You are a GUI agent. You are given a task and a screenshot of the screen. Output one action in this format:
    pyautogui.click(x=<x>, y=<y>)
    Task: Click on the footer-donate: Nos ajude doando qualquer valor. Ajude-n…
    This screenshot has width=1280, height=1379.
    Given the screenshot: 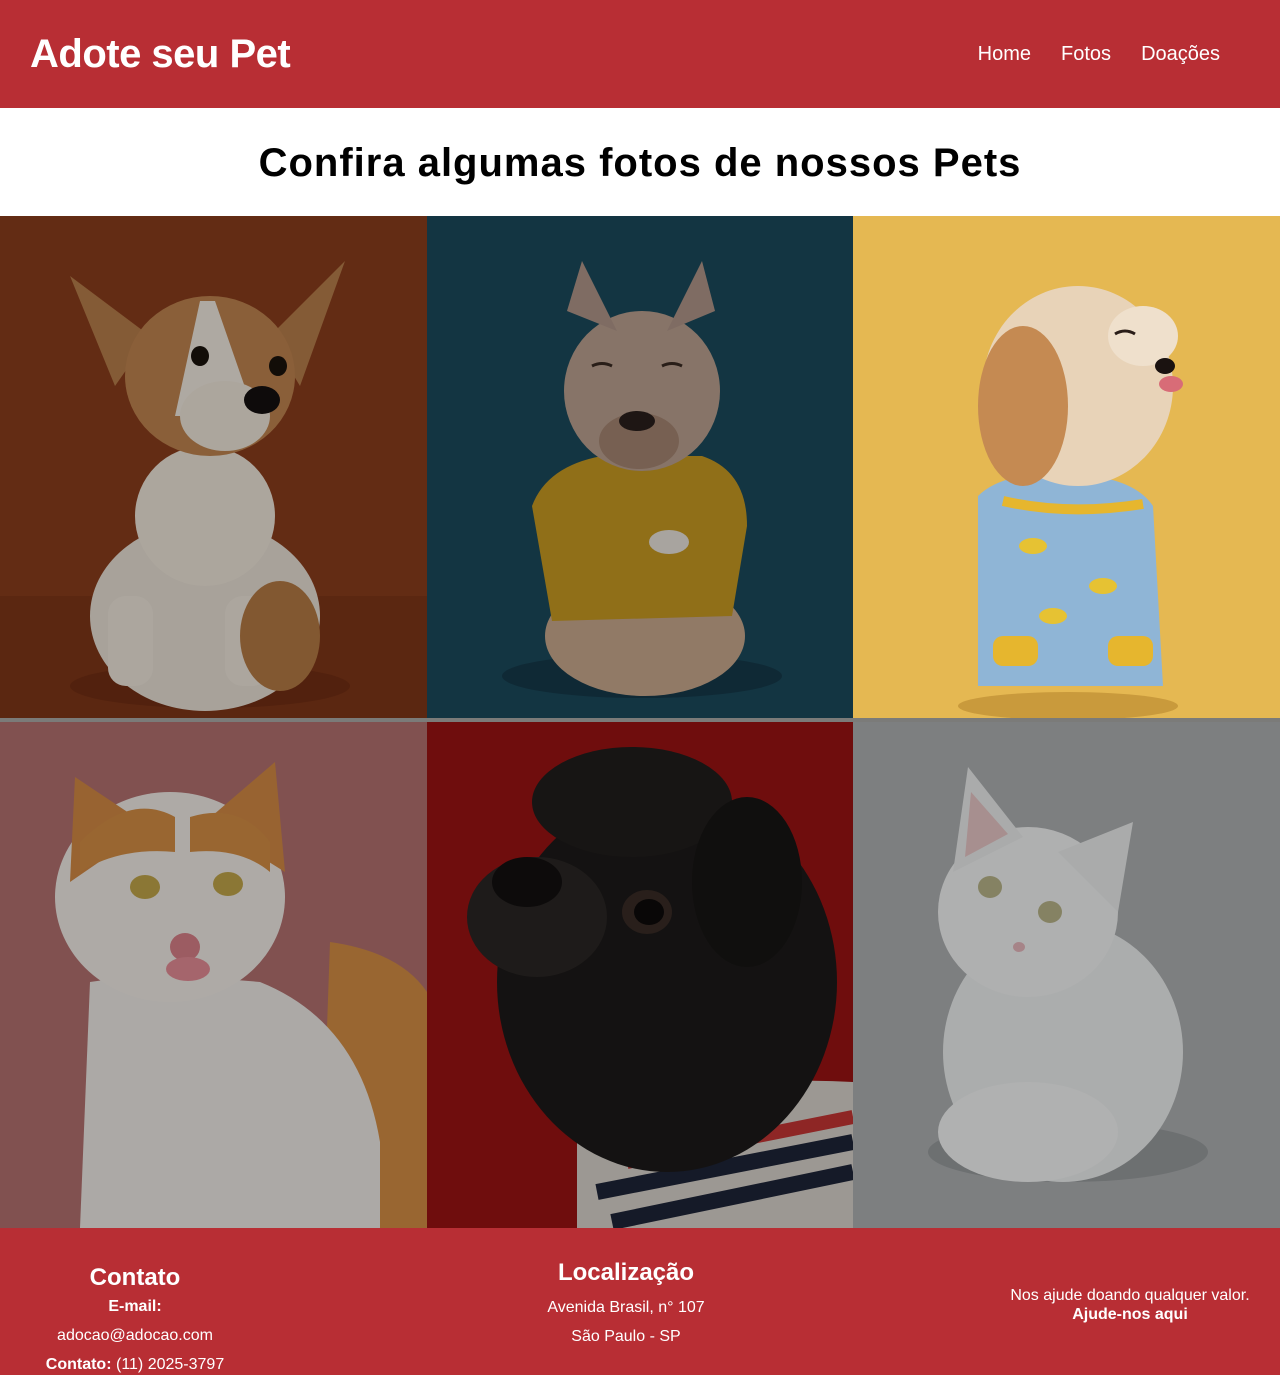 What is the action you would take?
    pyautogui.click(x=1130, y=1305)
    